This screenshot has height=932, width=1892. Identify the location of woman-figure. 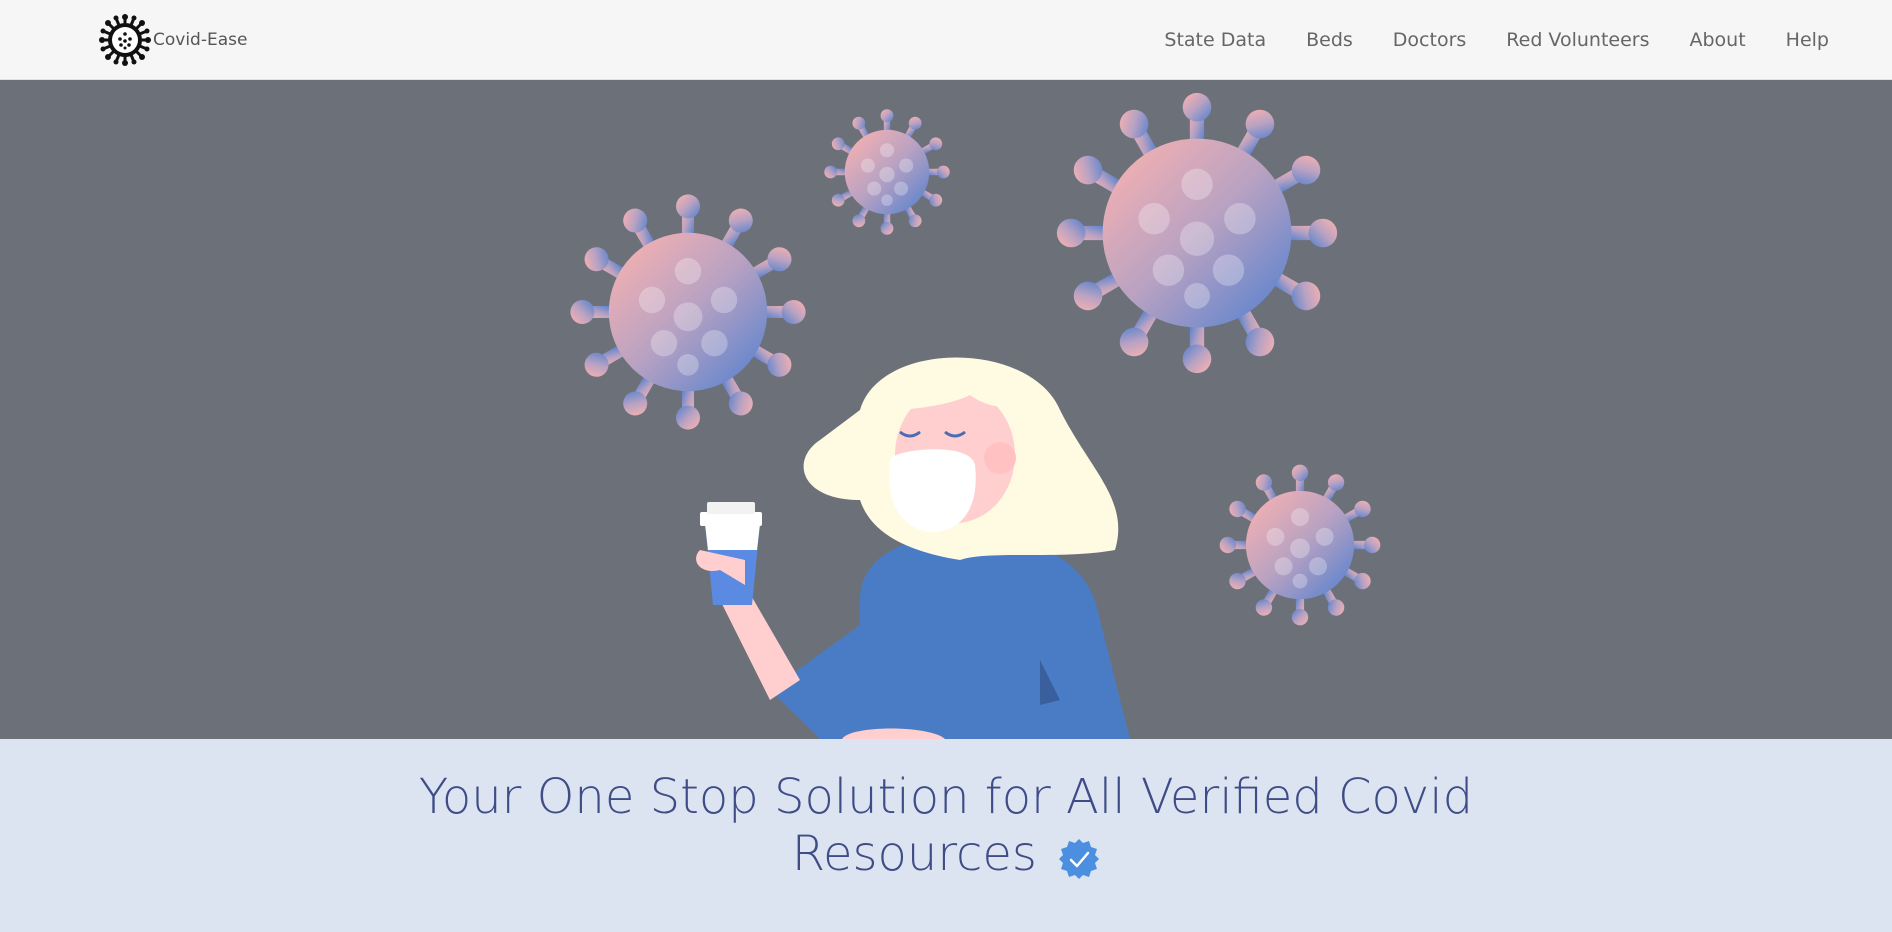
(913, 548).